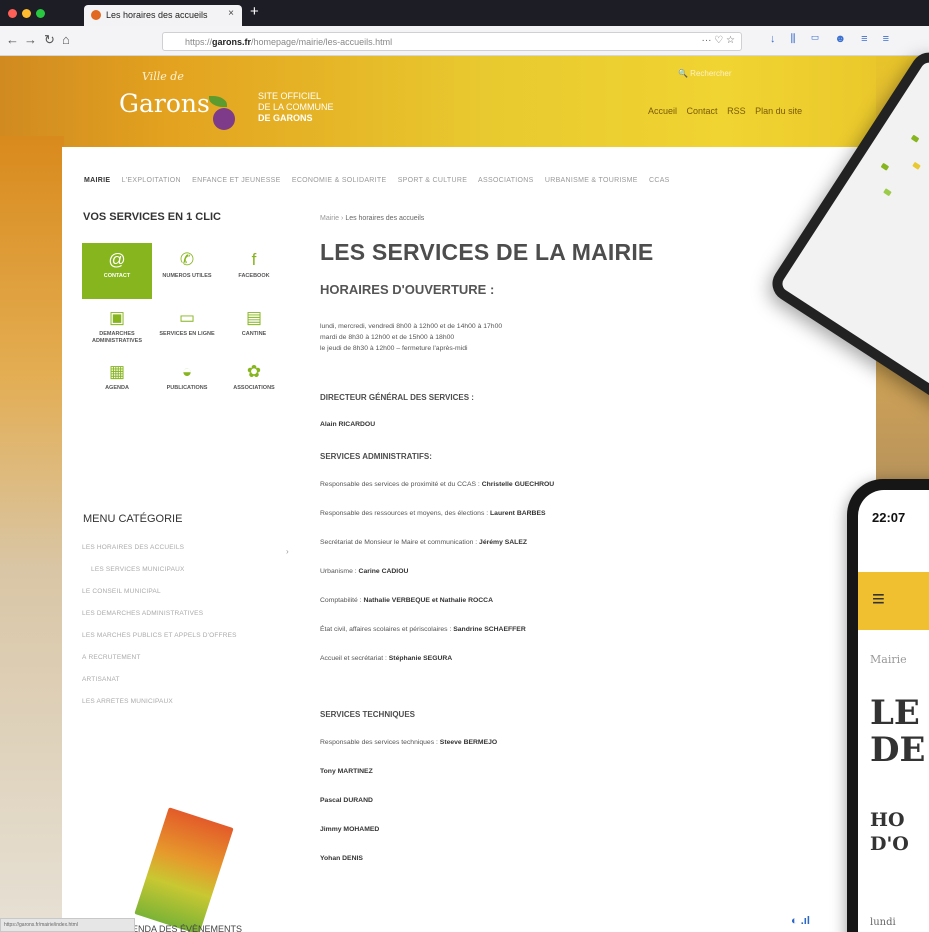 The width and height of the screenshot is (929, 932). What do you see at coordinates (718, 40) in the screenshot?
I see `page-actions-icon: ··· ♡ ☆` at bounding box center [718, 40].